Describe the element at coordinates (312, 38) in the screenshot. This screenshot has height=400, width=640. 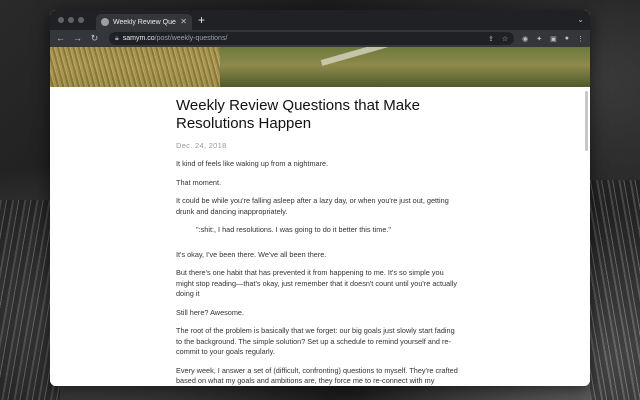
I see `address-bar: 🔒︎ samym.co/post/weekly-questions/ ⇪ ☆` at that location.